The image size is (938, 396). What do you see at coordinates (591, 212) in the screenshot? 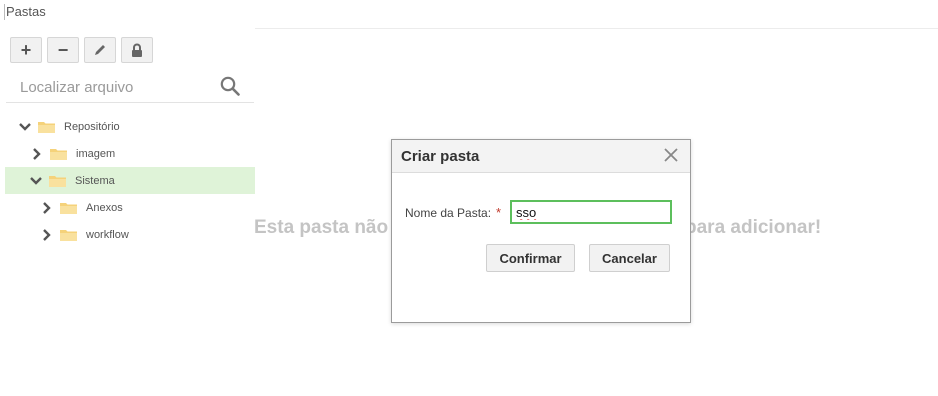
I see `folder-name-input` at bounding box center [591, 212].